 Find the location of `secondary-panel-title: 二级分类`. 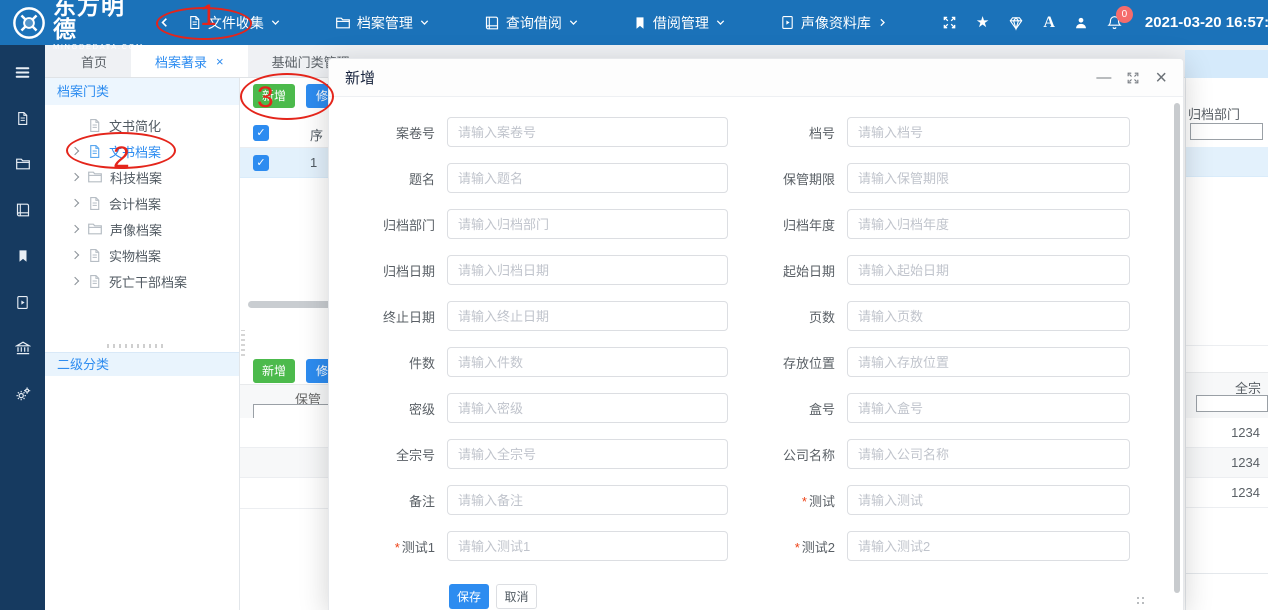

secondary-panel-title: 二级分类 is located at coordinates (142, 364).